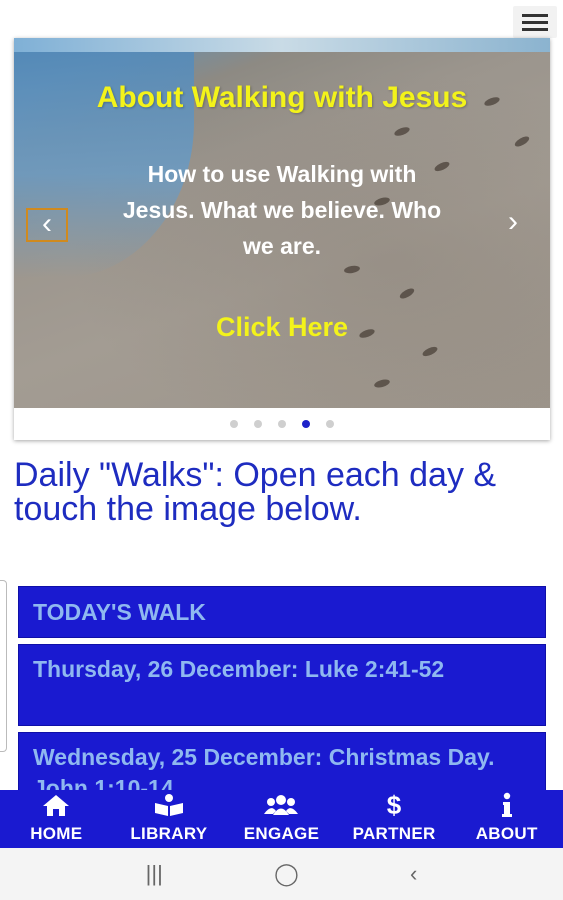 The height and width of the screenshot is (900, 563). I want to click on home-button: ◯, so click(286, 874).